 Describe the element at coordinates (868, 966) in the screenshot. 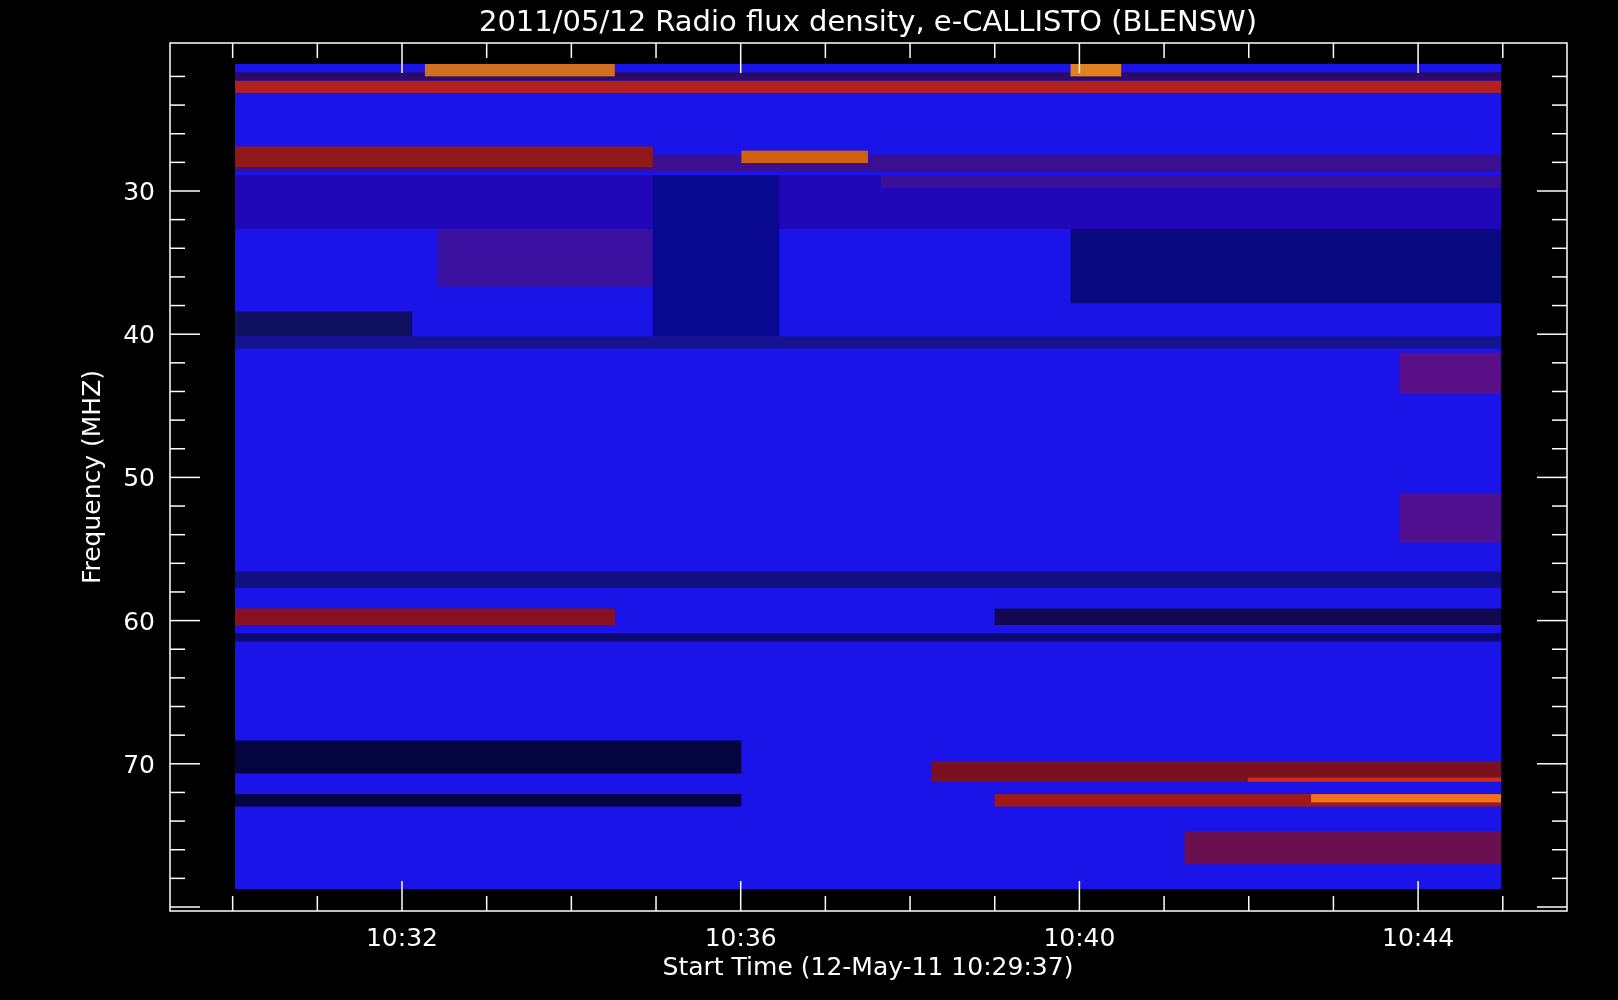

I see `x-axis-label: Start Time (12-May-11 10:29:37)` at that location.